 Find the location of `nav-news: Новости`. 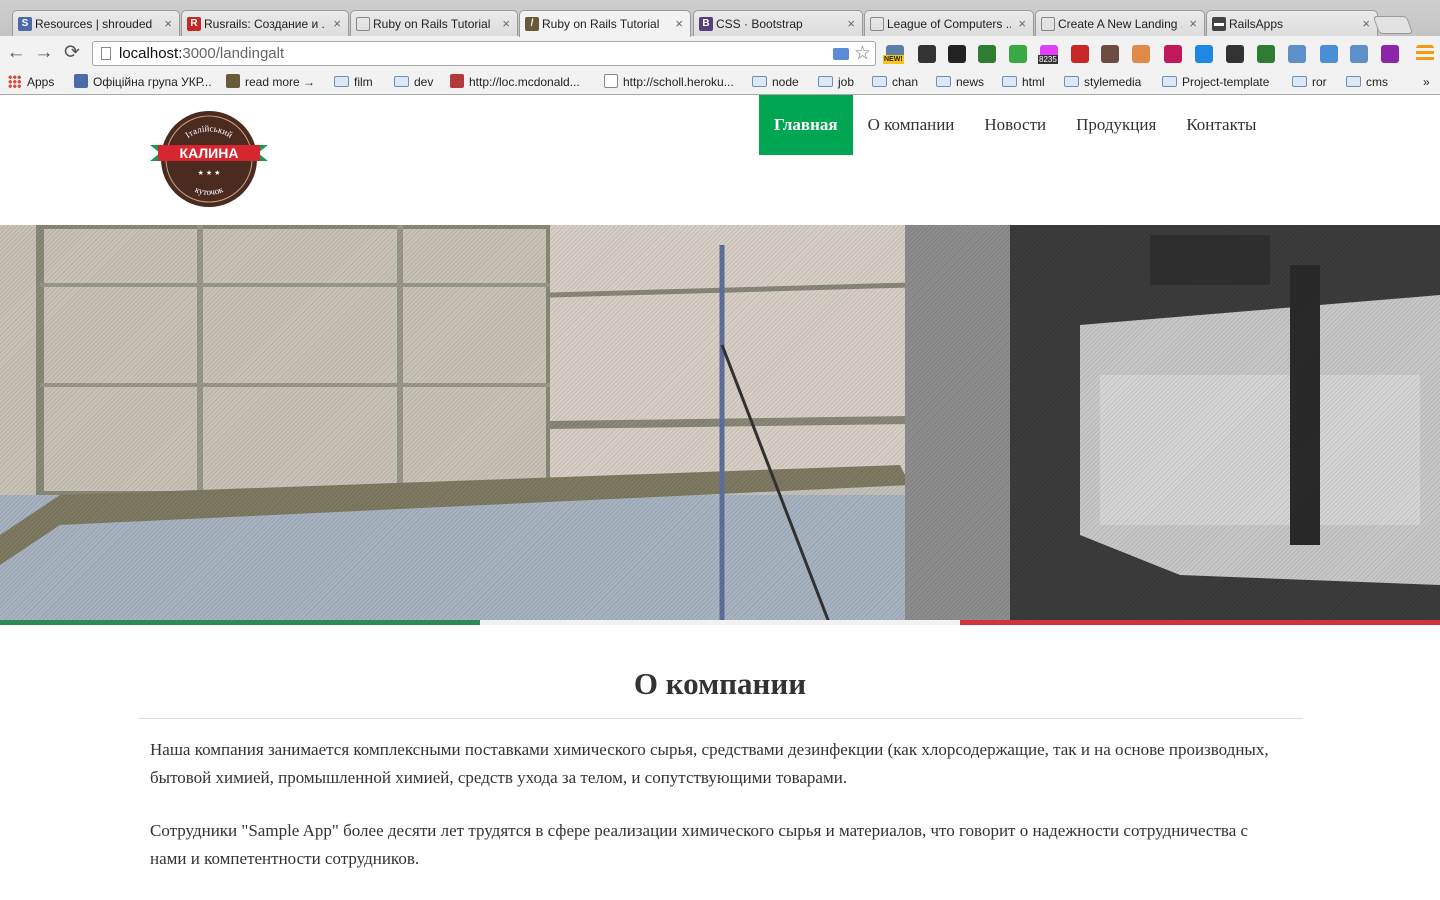

nav-news: Новости is located at coordinates (1015, 125).